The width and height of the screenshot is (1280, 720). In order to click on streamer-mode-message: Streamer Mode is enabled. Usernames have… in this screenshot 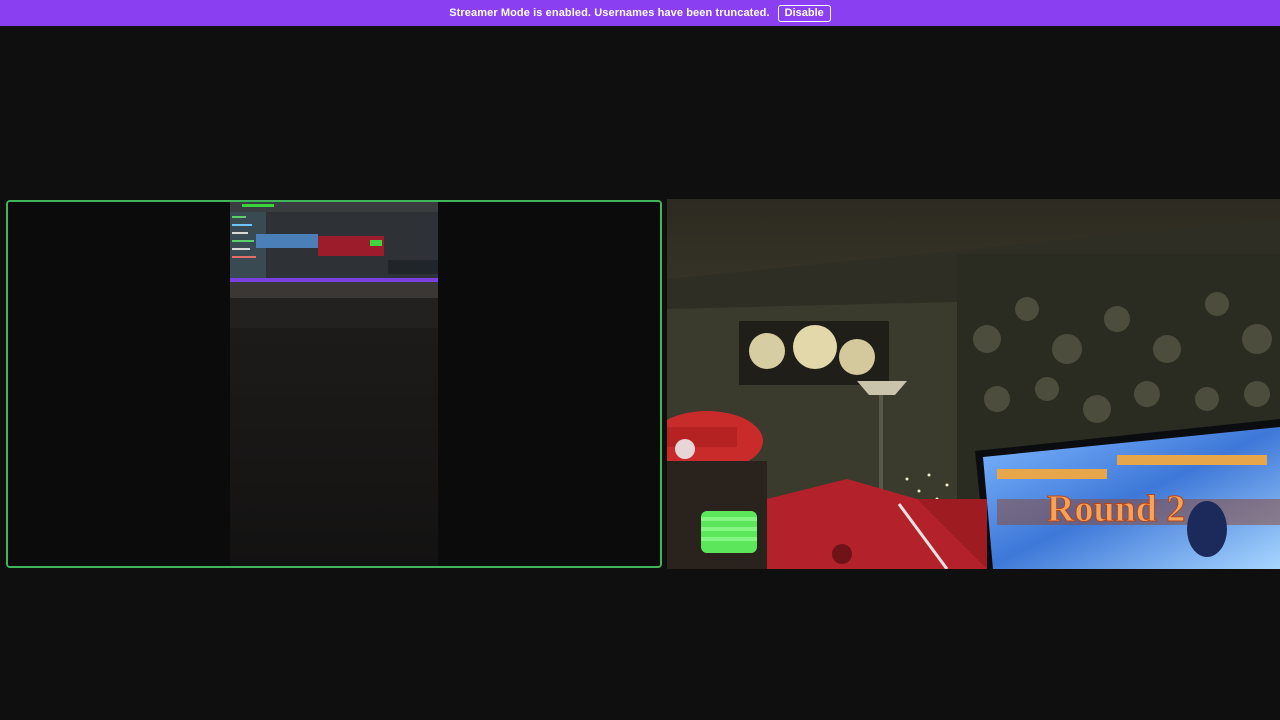, I will do `click(609, 13)`.